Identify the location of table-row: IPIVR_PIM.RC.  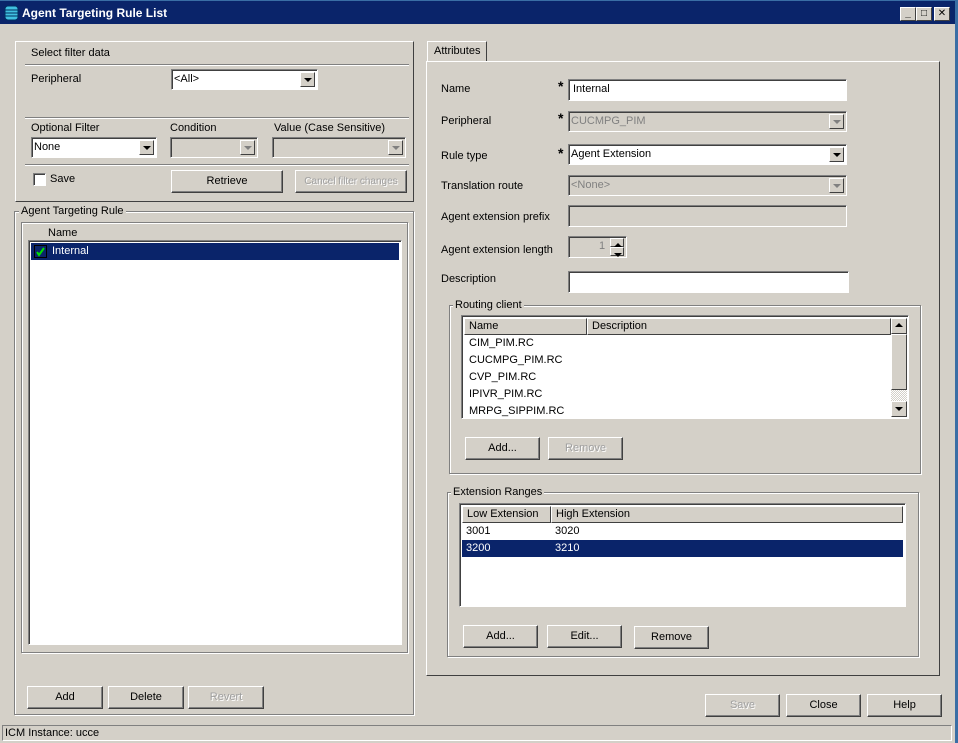
(677, 394).